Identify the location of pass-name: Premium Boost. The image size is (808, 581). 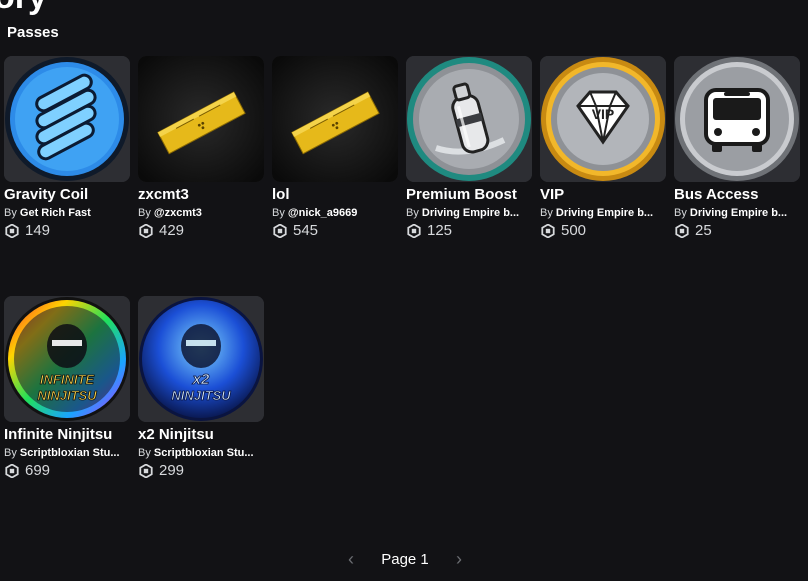
(469, 194).